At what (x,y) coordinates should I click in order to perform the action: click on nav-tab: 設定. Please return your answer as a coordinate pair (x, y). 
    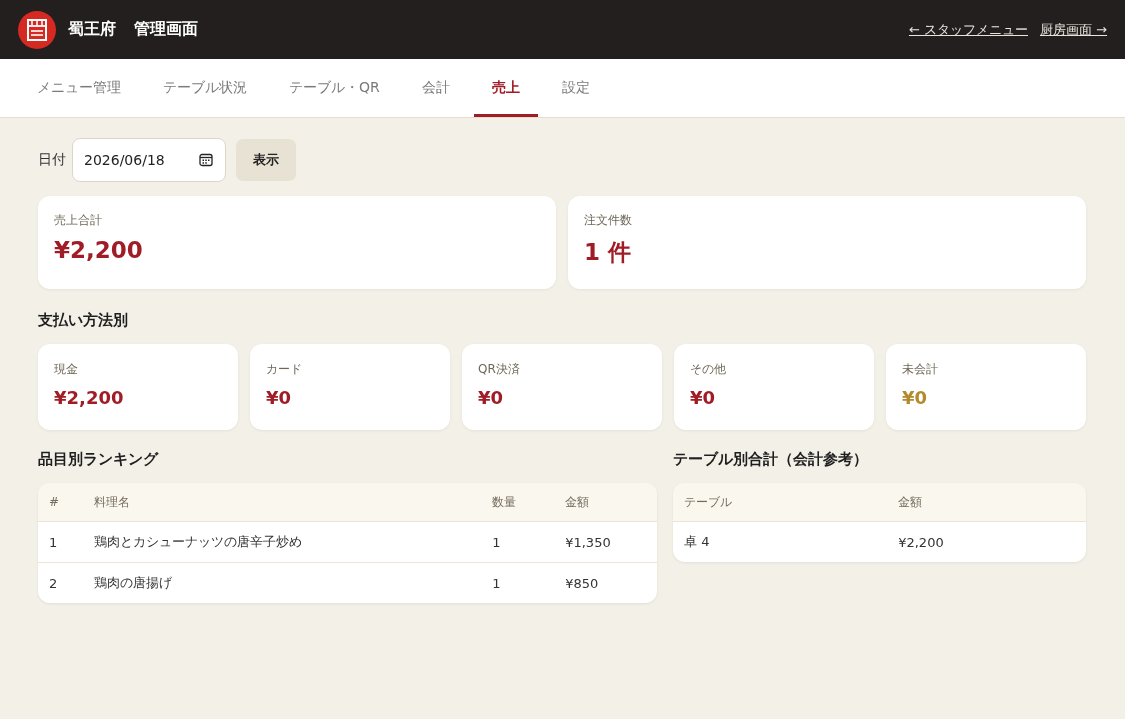
    Looking at the image, I should click on (575, 88).